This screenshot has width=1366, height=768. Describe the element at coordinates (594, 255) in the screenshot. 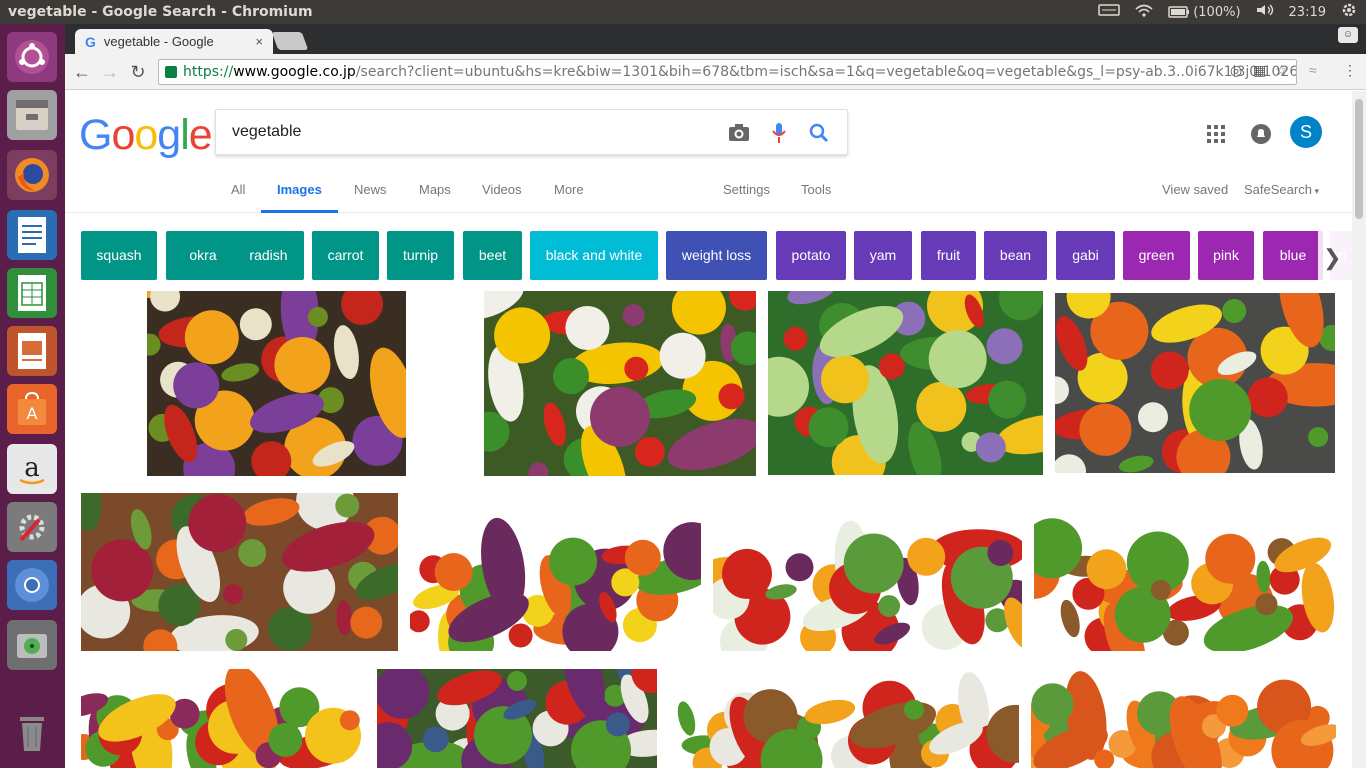

I see `chip-black-and-white: black and white` at that location.